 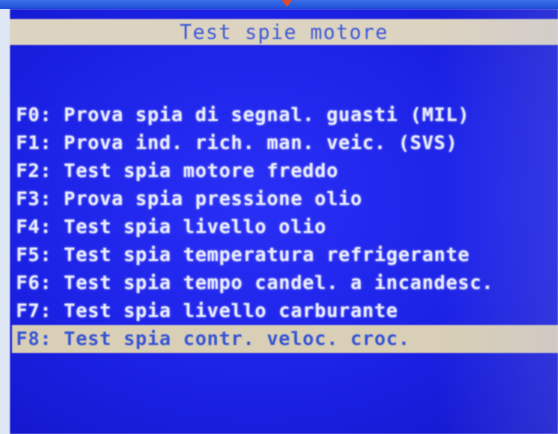 What do you see at coordinates (266, 255) in the screenshot?
I see `menu-label: Test spia temperatura refrigerante` at bounding box center [266, 255].